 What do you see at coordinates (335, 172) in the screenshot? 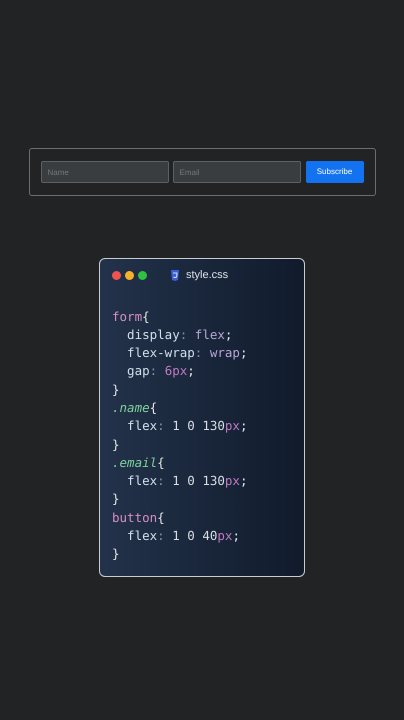
I see `subscribe-button: Subscribe` at bounding box center [335, 172].